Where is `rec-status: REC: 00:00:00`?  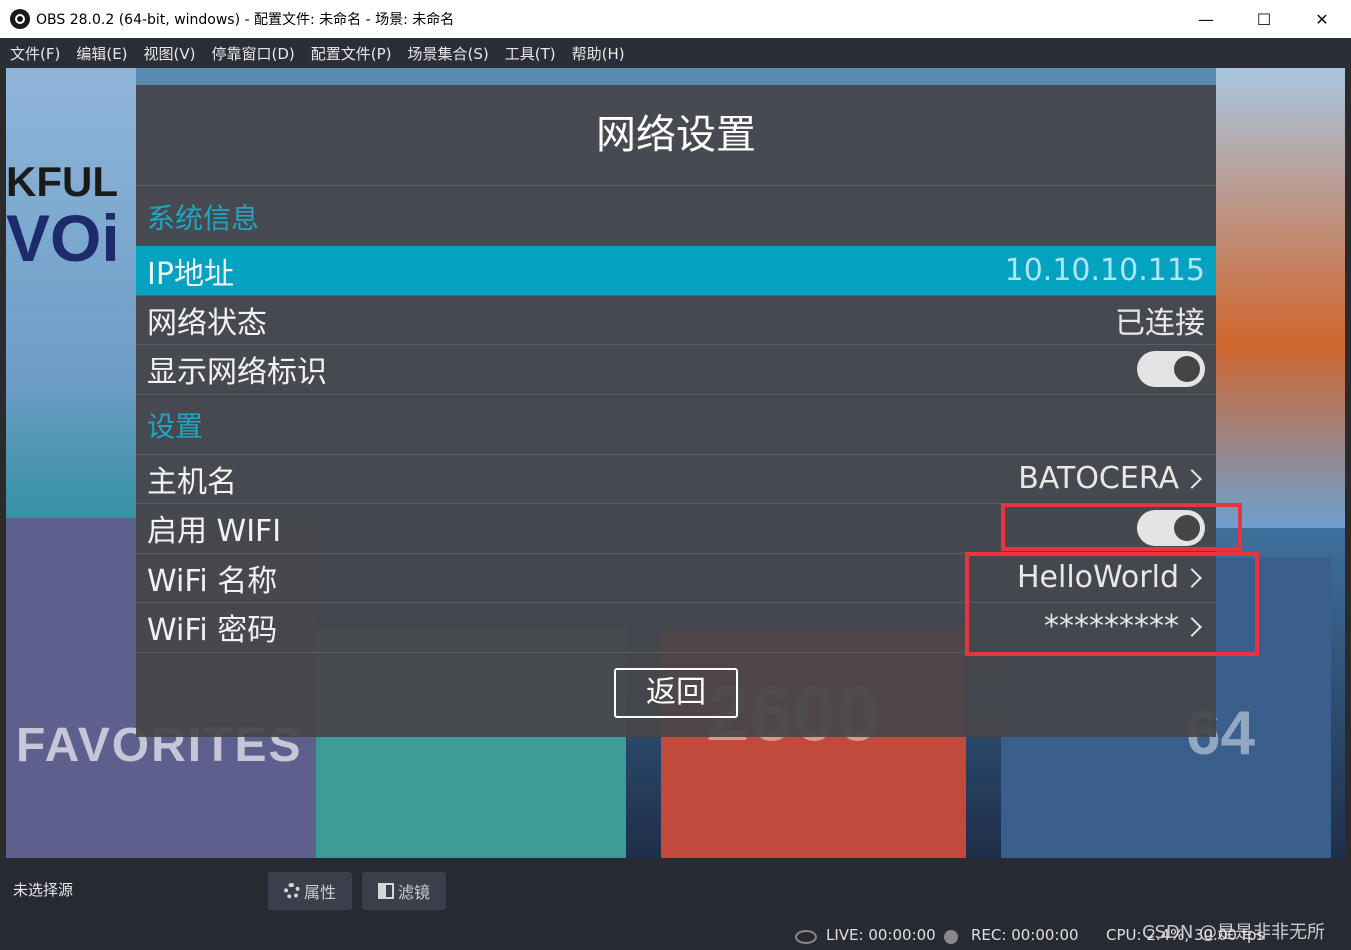
rec-status: REC: 00:00:00 is located at coordinates (1025, 935).